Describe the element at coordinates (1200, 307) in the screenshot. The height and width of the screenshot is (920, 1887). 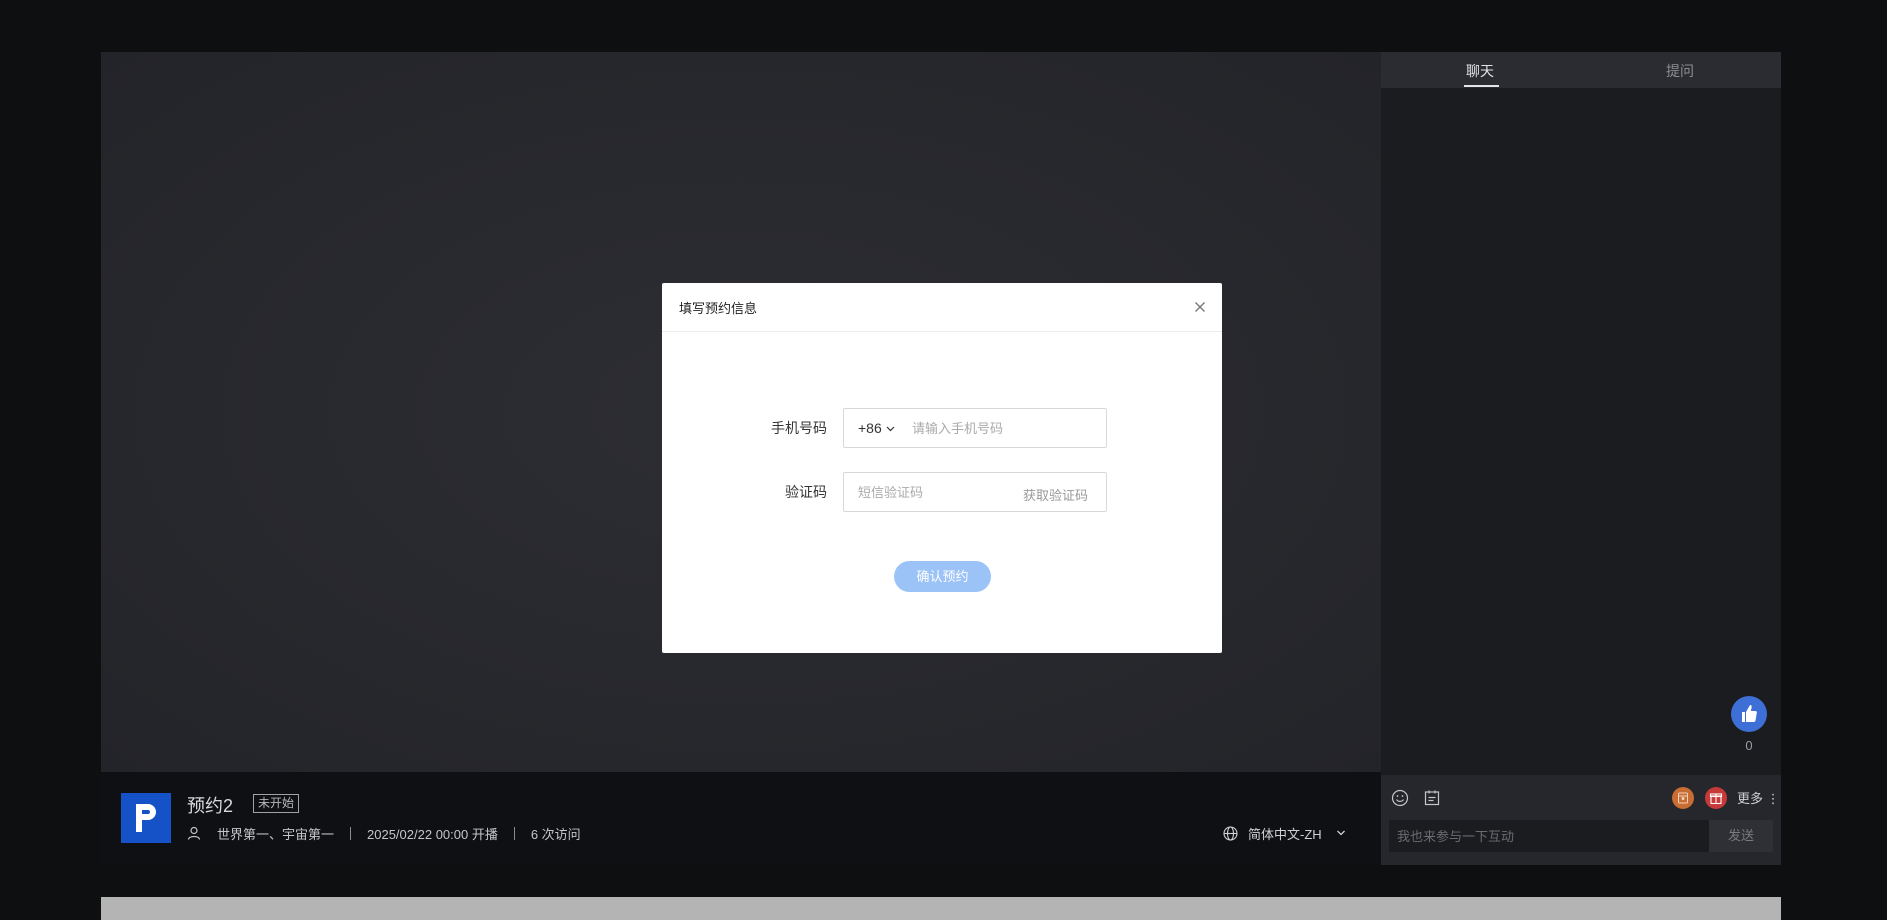
I see `close-icon` at that location.